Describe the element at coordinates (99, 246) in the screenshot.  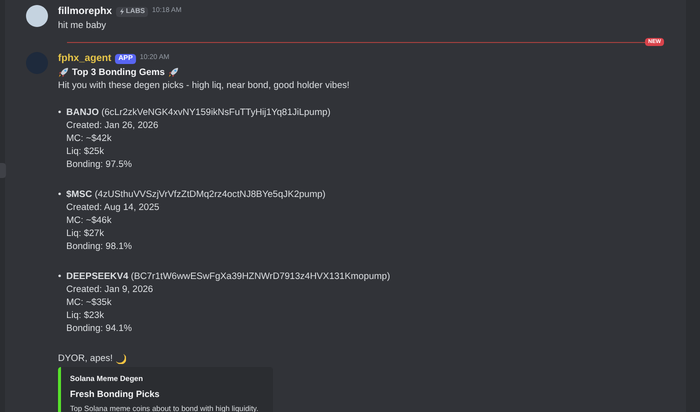
I see `pick-detail: Bonding: 98.1%` at that location.